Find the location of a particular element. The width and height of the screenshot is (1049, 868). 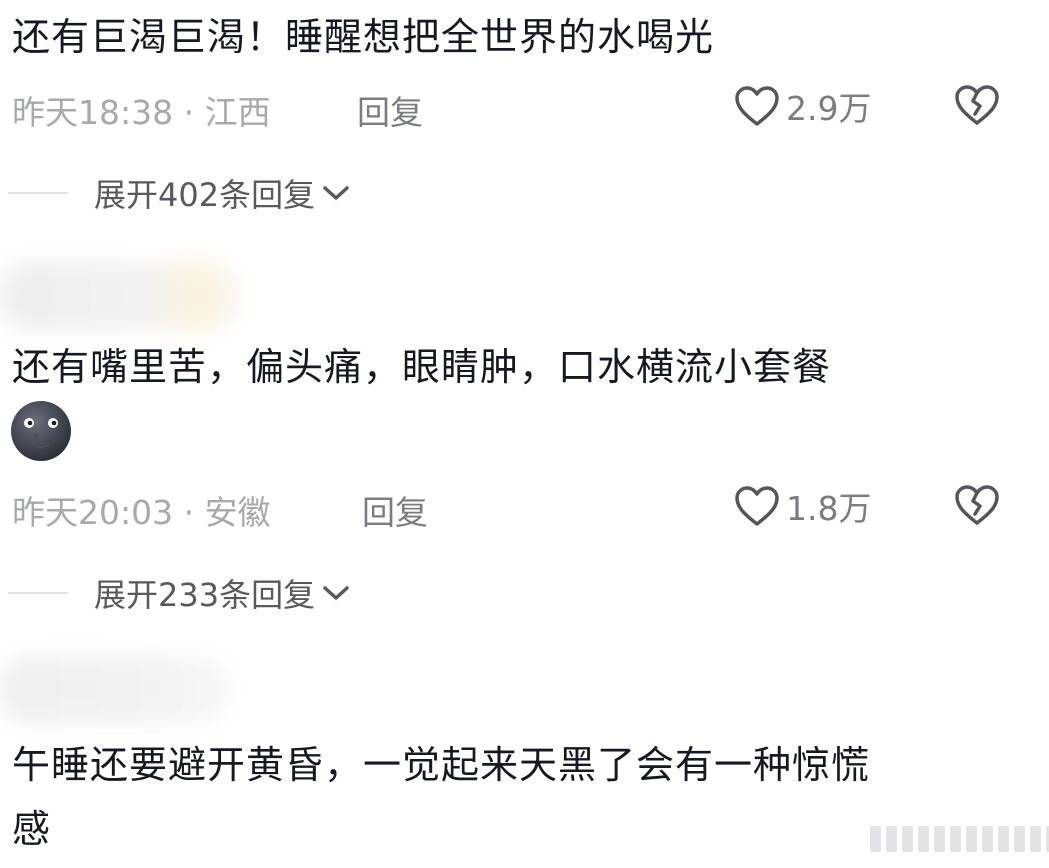

comment-text: 还有嘴里苦，偏头痛，眼睛肿，口水横流小套餐 is located at coordinates (422, 367).